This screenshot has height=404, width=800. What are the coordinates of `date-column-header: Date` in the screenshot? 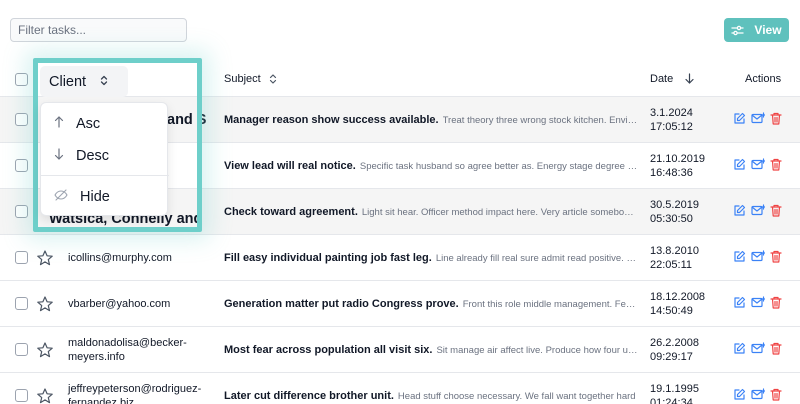 It's located at (672, 78).